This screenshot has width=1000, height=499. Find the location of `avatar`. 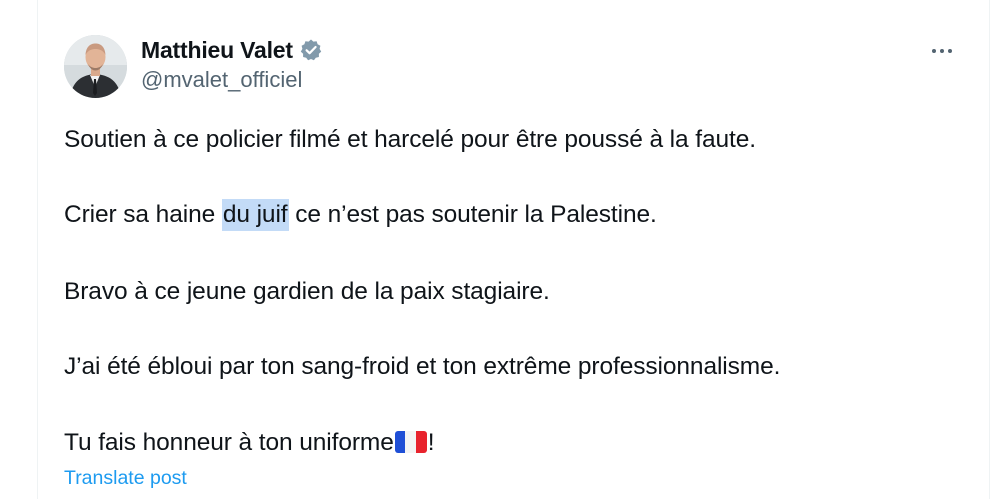

avatar is located at coordinates (95, 66).